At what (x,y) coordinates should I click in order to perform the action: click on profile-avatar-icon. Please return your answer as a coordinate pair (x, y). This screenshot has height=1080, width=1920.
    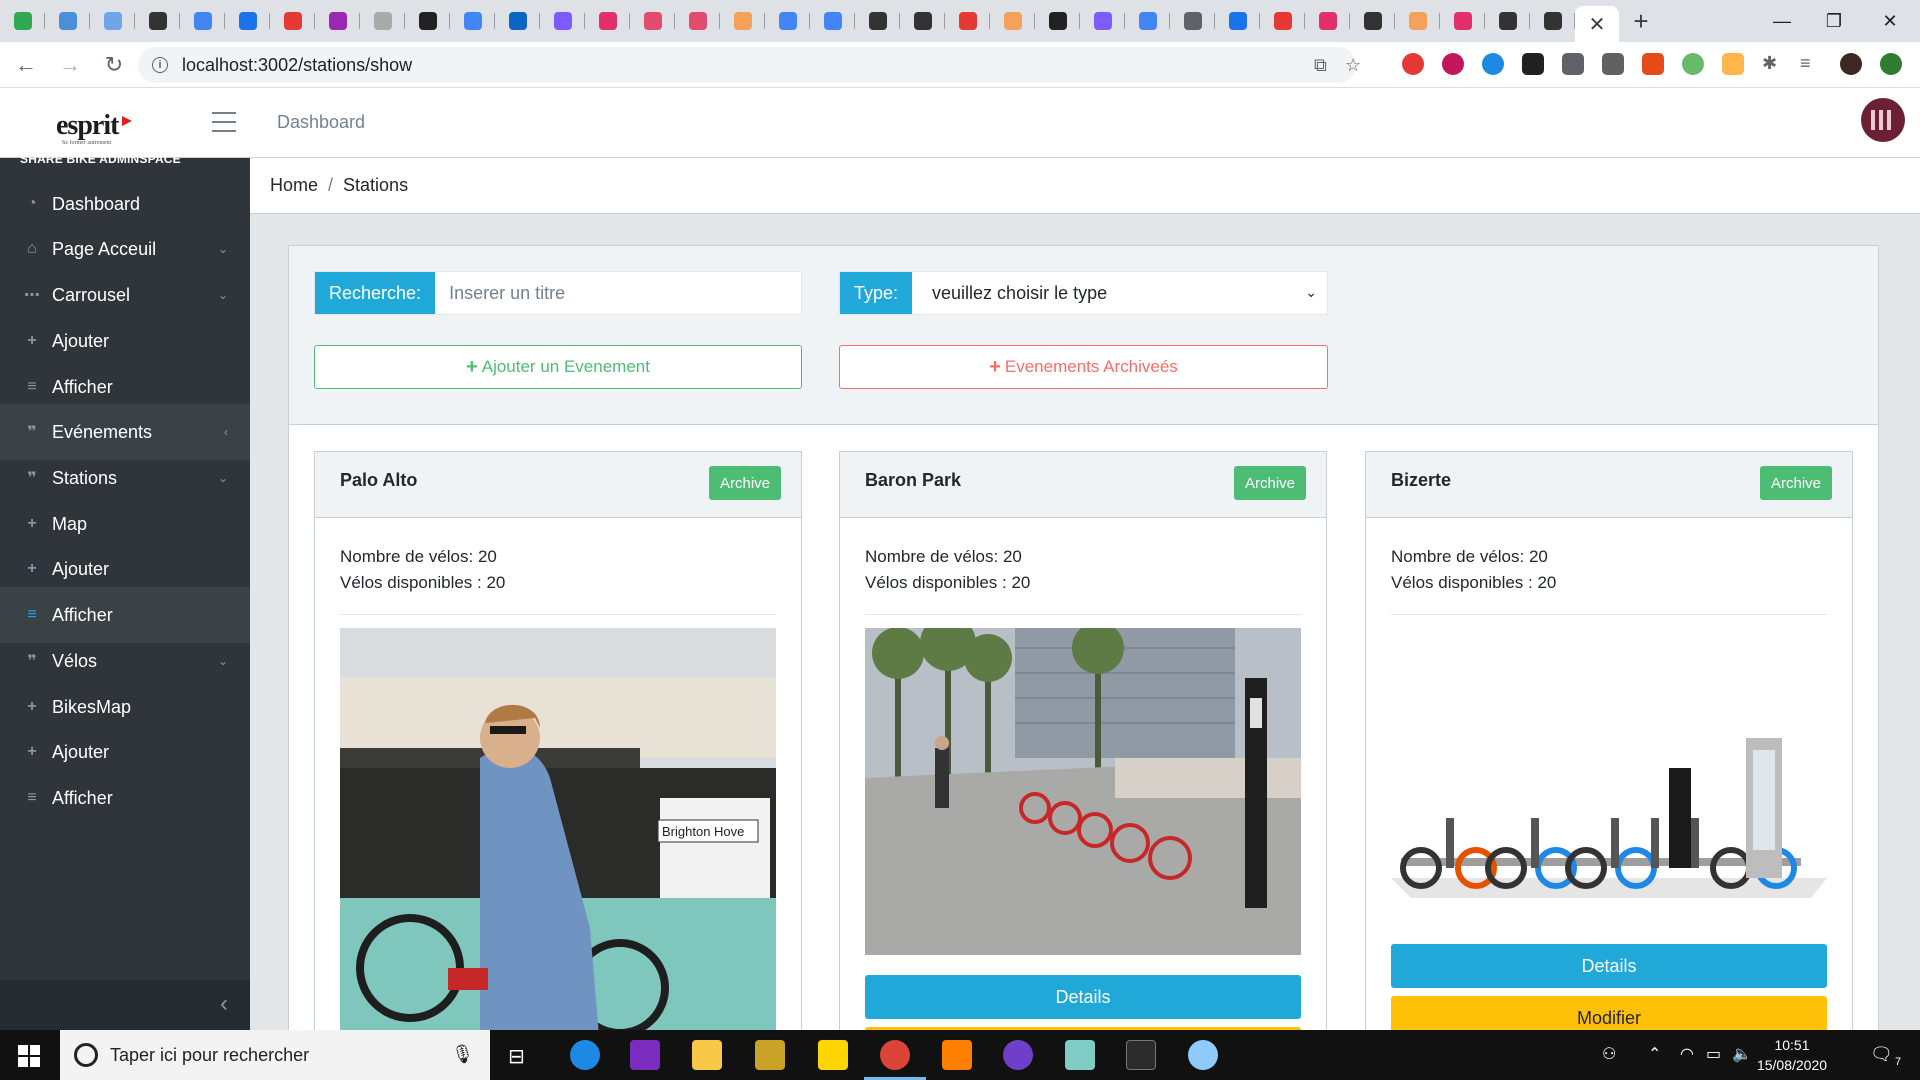
    Looking at the image, I should click on (1851, 64).